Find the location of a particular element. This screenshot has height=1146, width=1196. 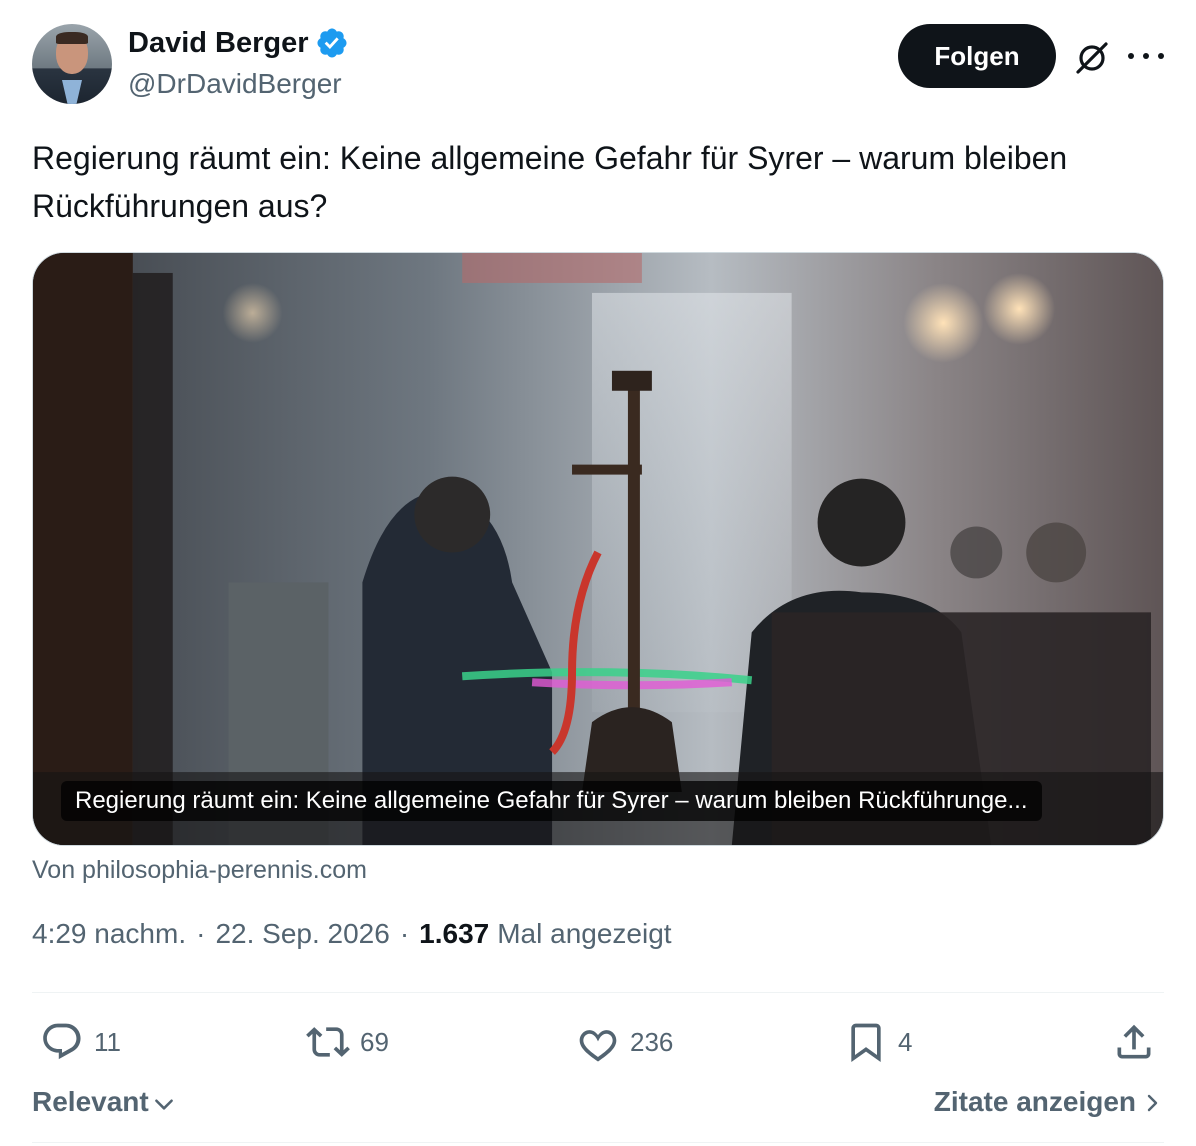

bookmark-icon is located at coordinates (866, 1043).